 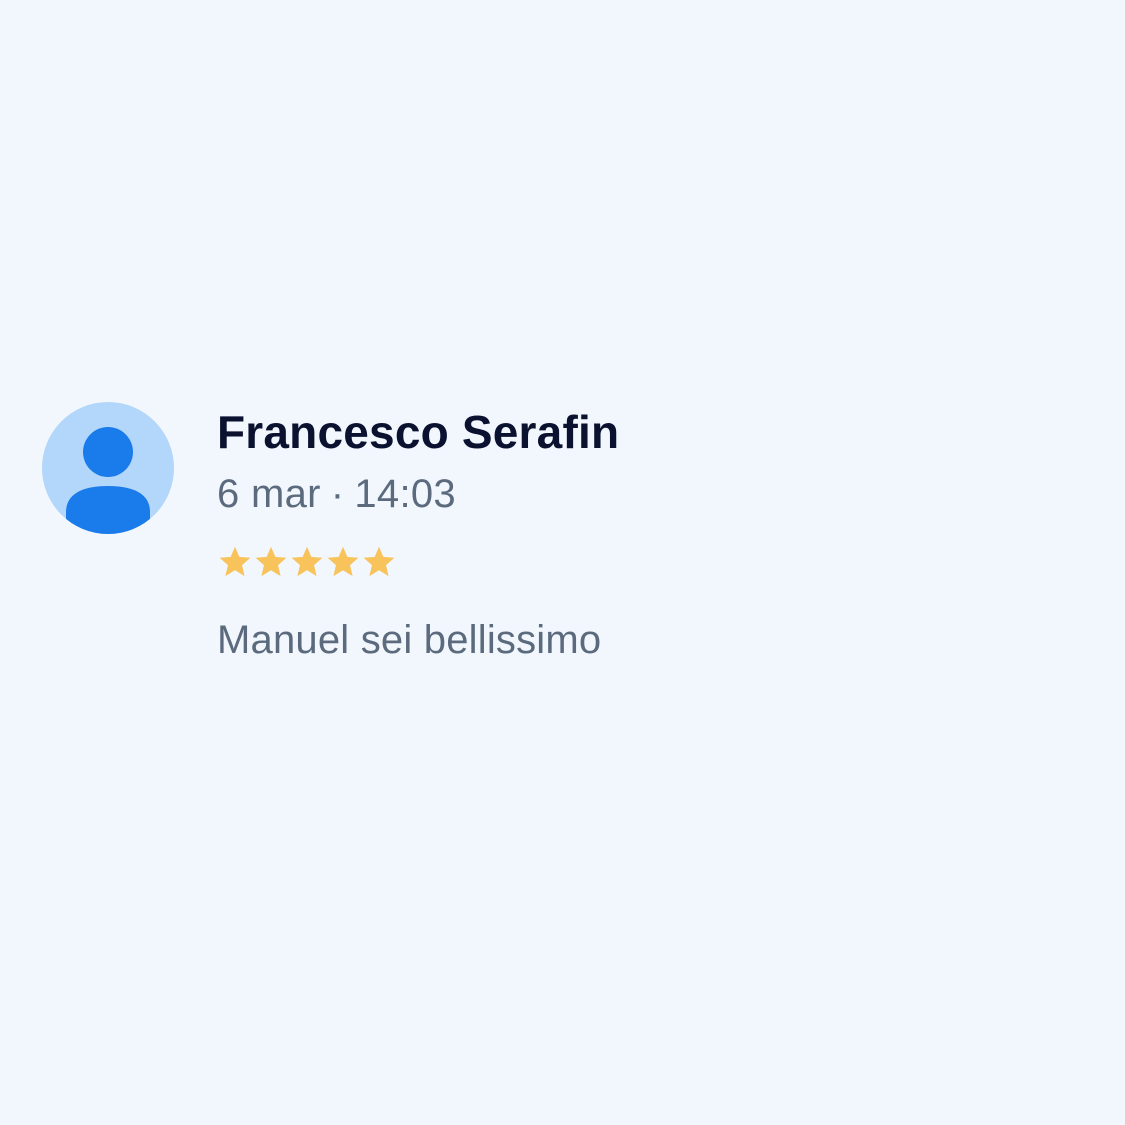 What do you see at coordinates (418, 432) in the screenshot?
I see `author-name: Francesco Serafin` at bounding box center [418, 432].